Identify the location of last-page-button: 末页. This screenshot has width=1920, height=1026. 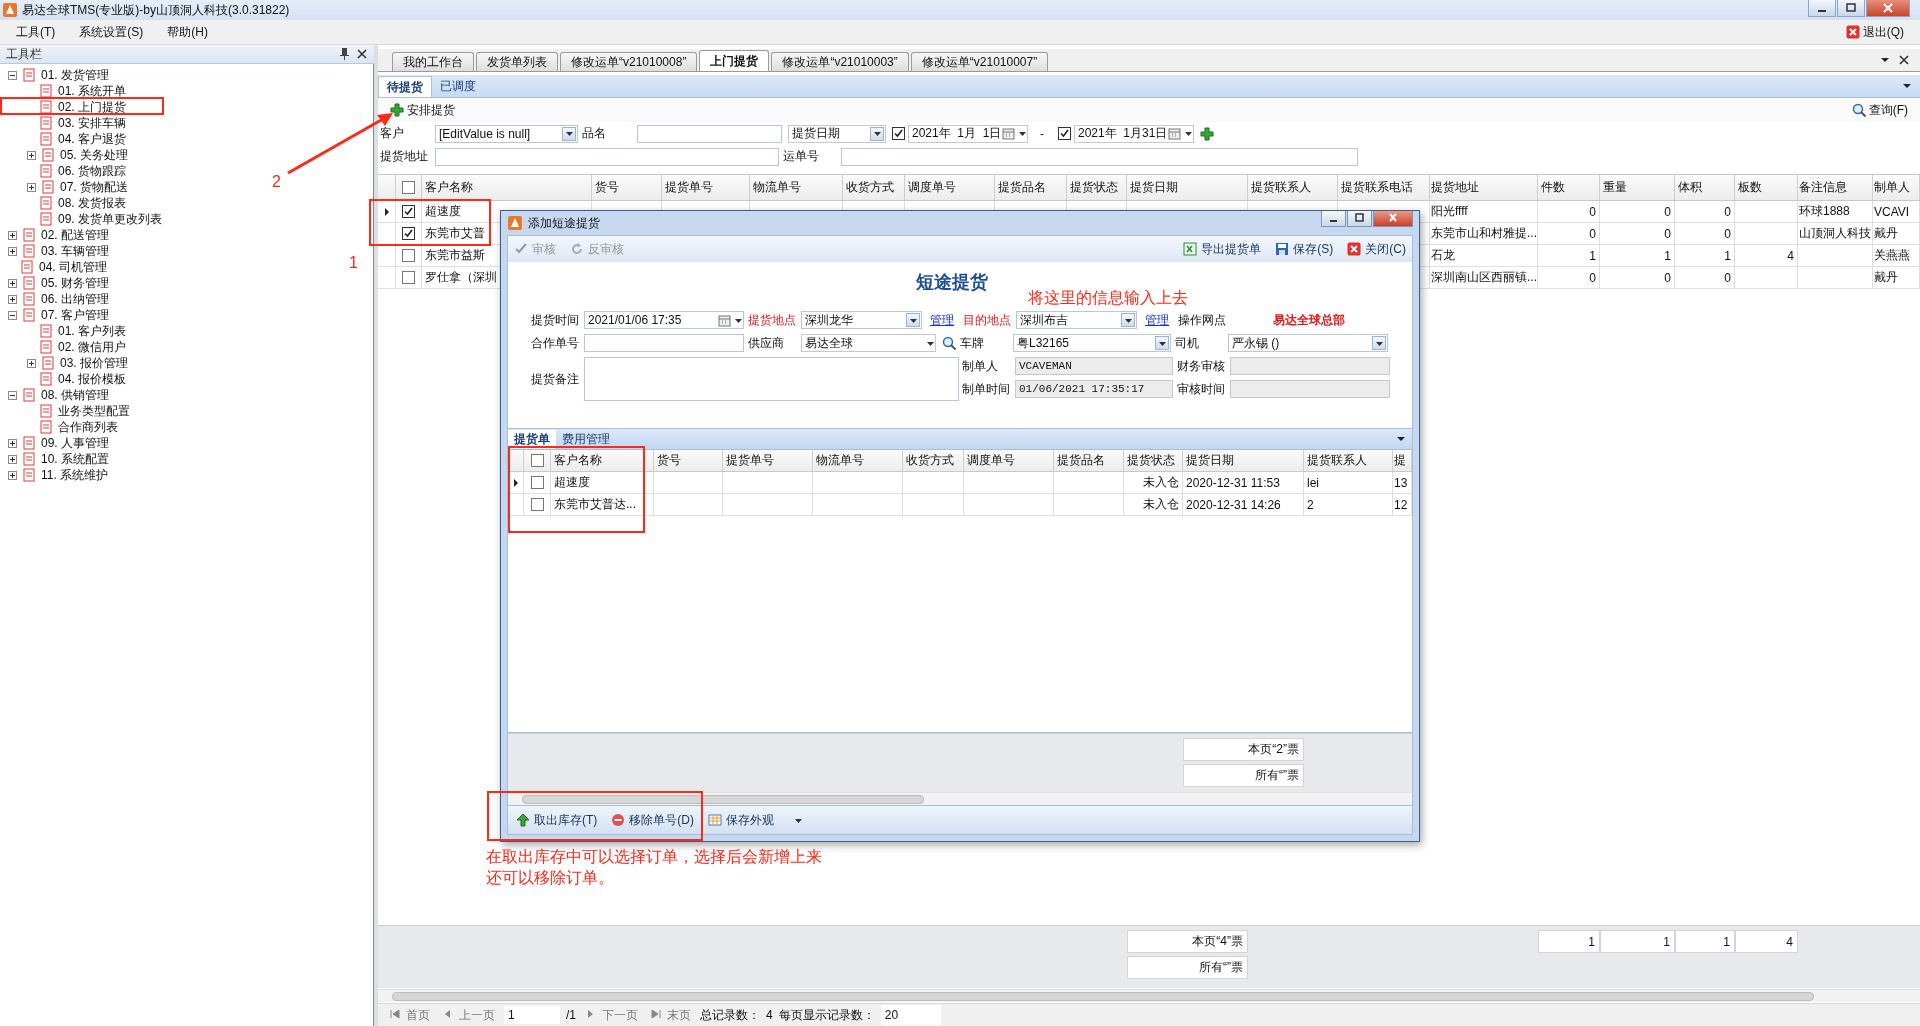
(670, 1015).